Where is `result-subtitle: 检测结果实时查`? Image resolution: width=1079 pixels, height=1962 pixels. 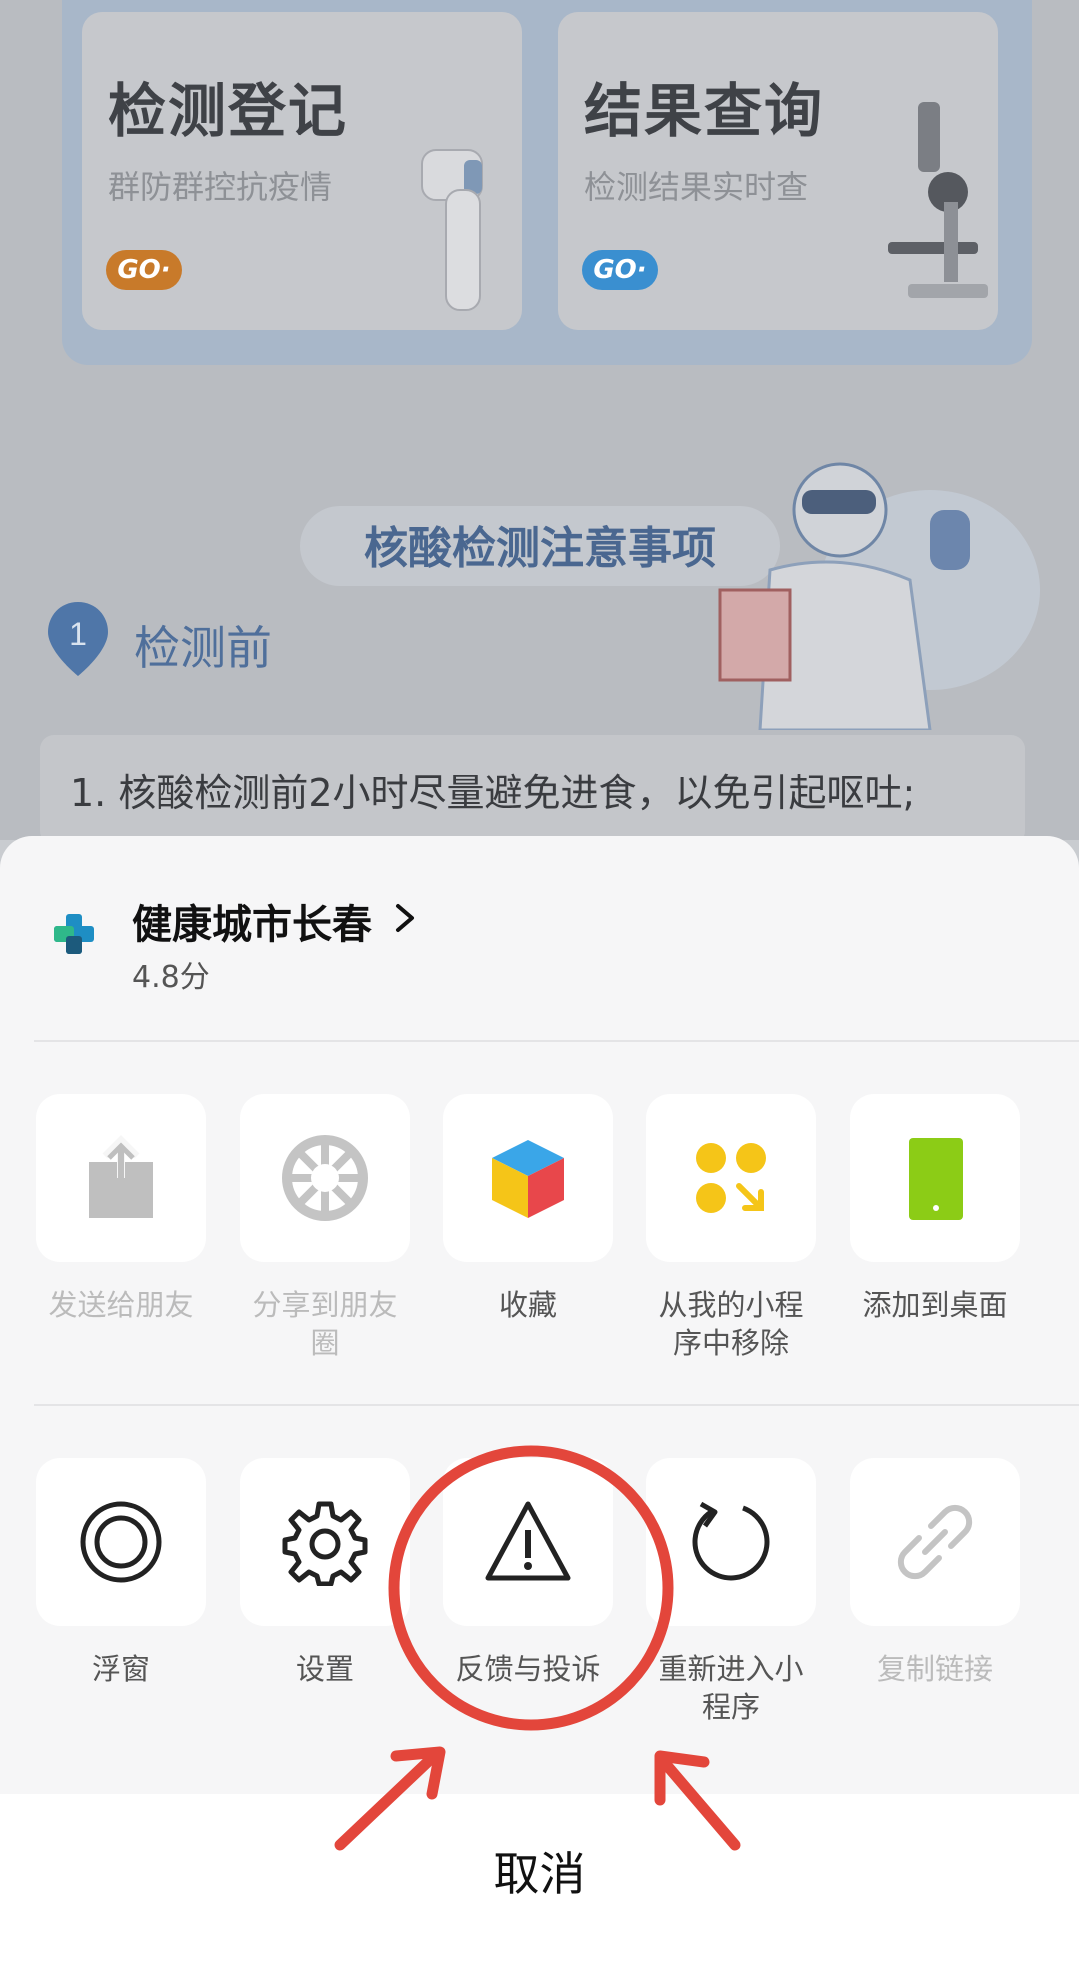
result-subtitle: 检测结果实时查 is located at coordinates (696, 187).